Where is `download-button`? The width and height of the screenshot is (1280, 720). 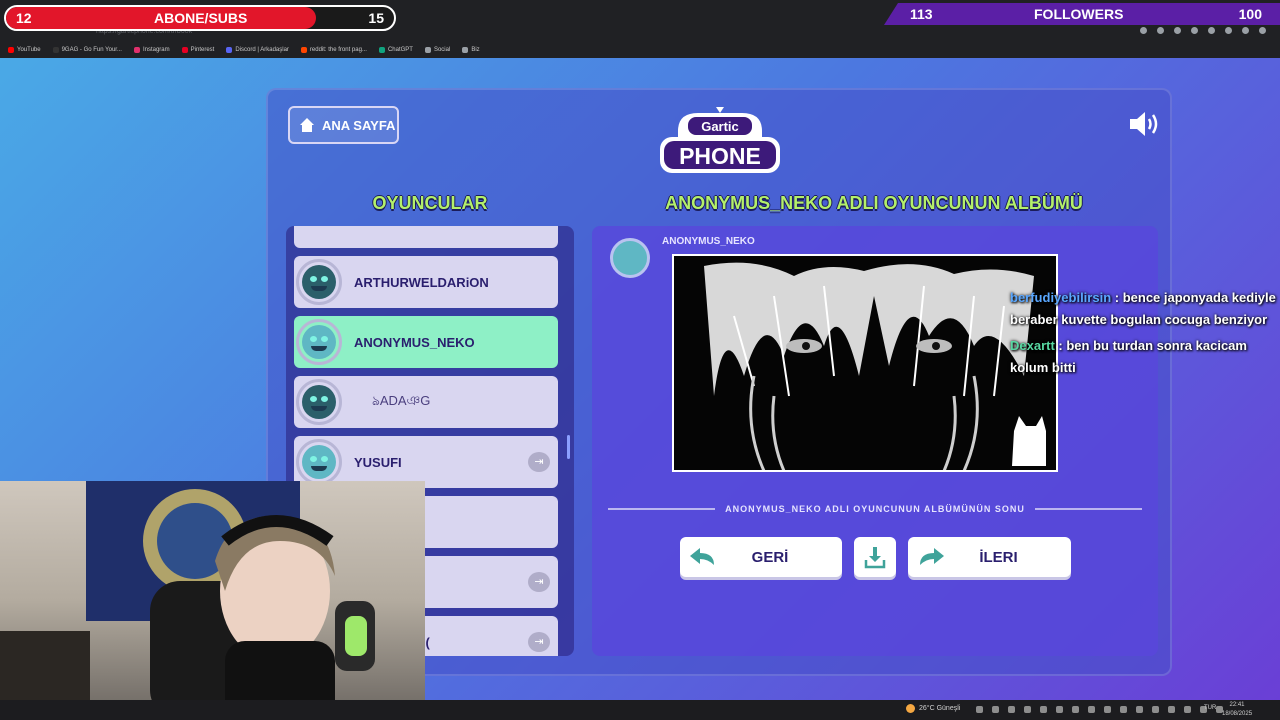
download-button is located at coordinates (875, 557).